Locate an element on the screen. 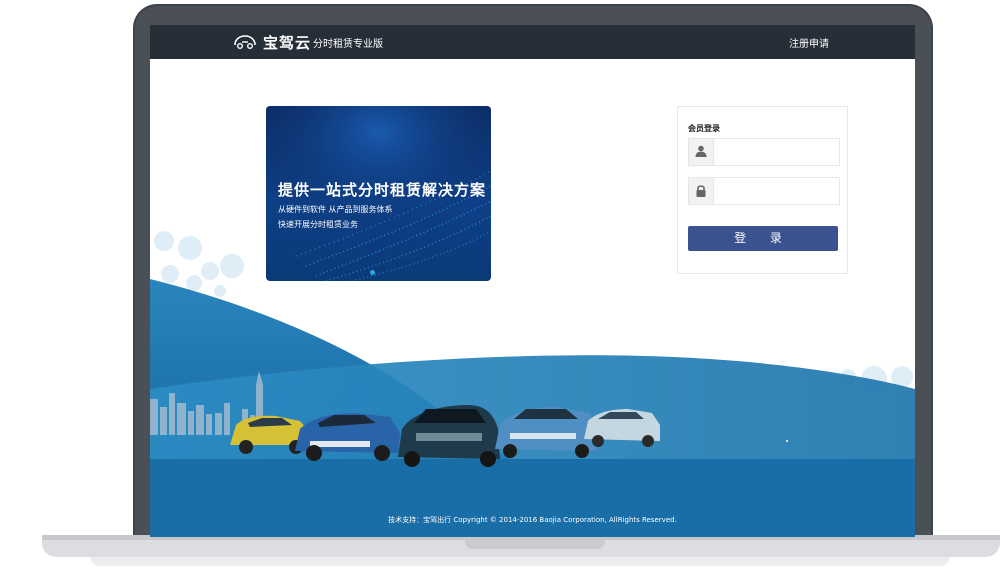 The width and height of the screenshot is (1000, 572). banner-subtitle-line-2: 快速开展分时租赁业务 is located at coordinates (318, 224).